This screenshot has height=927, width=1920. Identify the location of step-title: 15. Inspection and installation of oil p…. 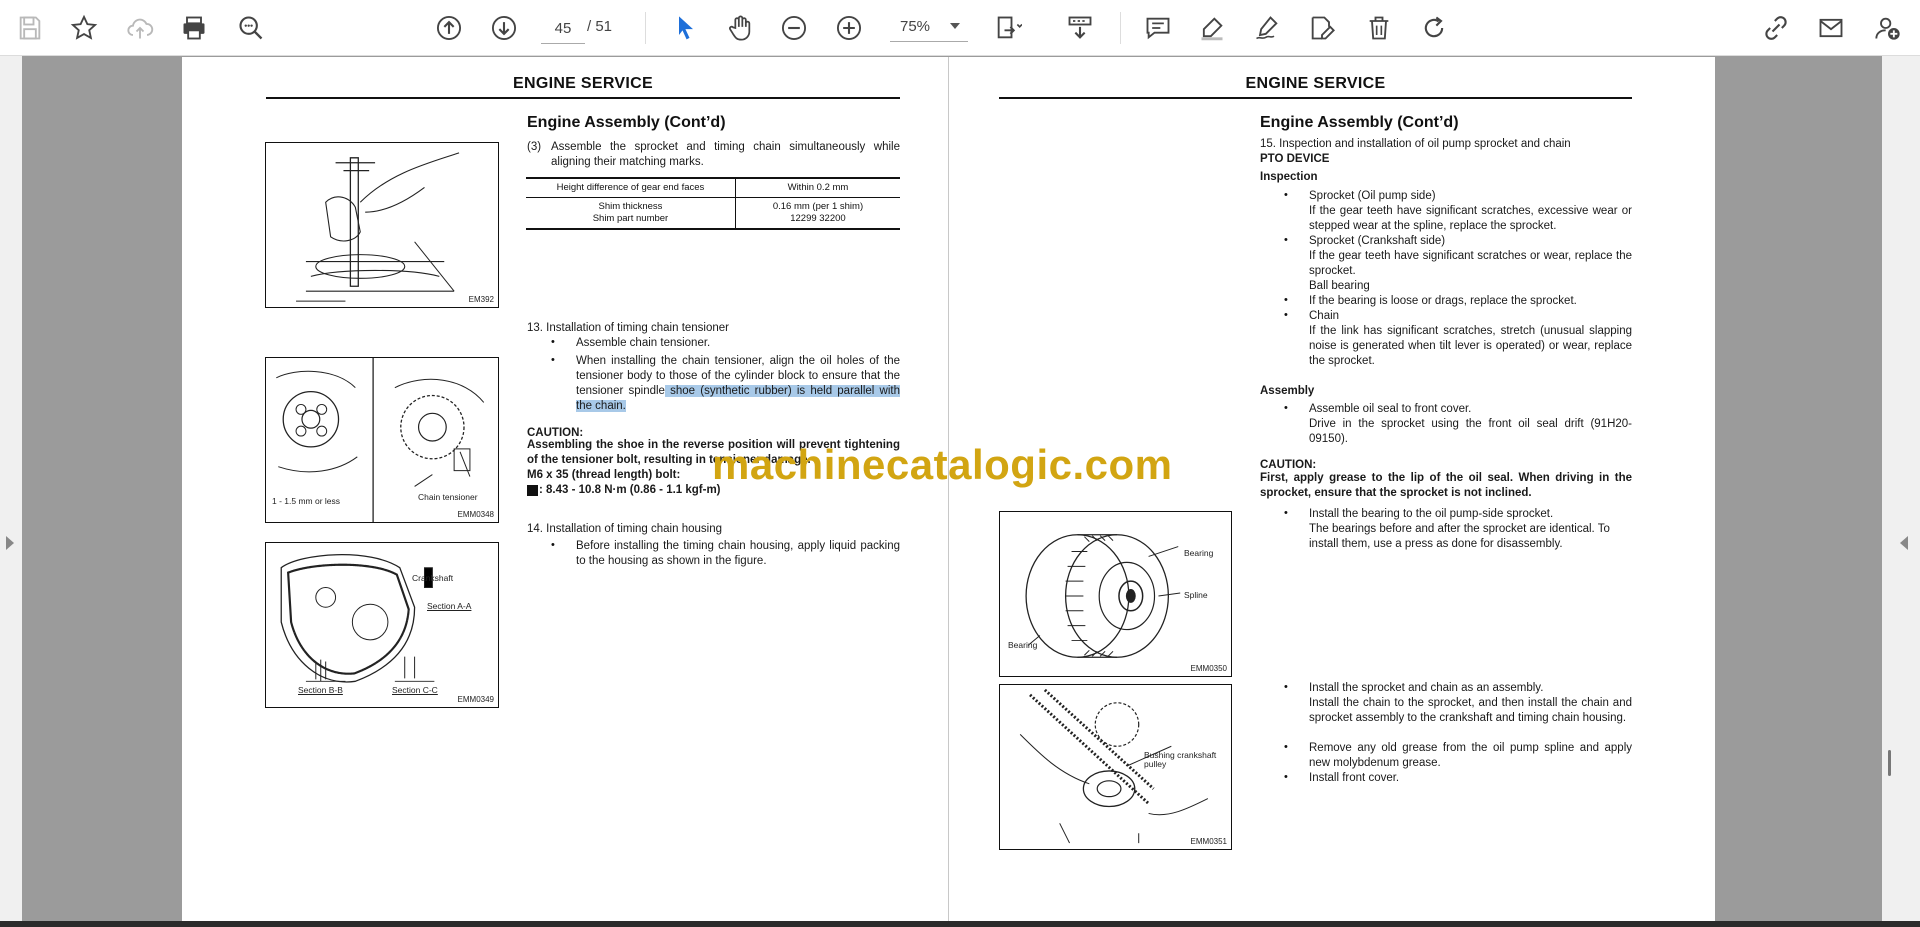
(1415, 144).